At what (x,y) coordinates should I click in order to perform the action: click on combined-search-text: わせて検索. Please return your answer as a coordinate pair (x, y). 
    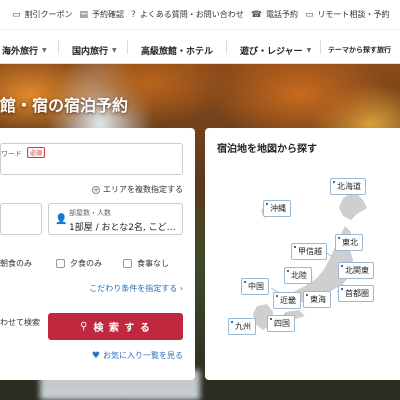
    Looking at the image, I should click on (20, 322).